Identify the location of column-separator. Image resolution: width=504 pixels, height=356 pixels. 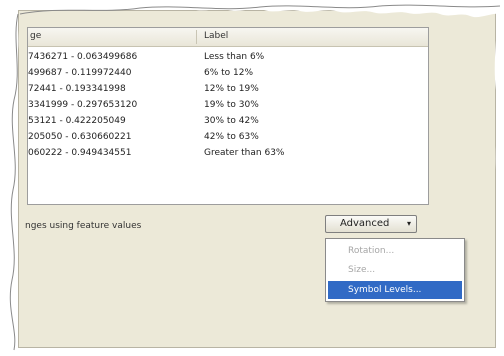
(196, 37).